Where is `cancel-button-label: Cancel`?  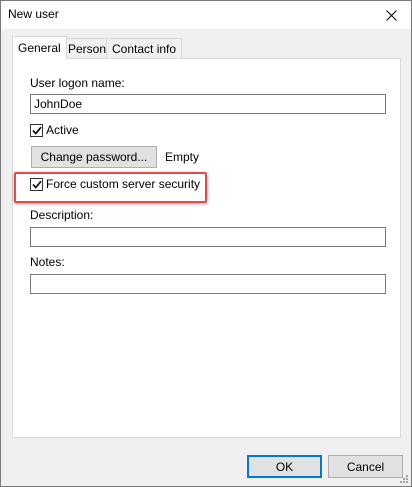 cancel-button-label: Cancel is located at coordinates (365, 466).